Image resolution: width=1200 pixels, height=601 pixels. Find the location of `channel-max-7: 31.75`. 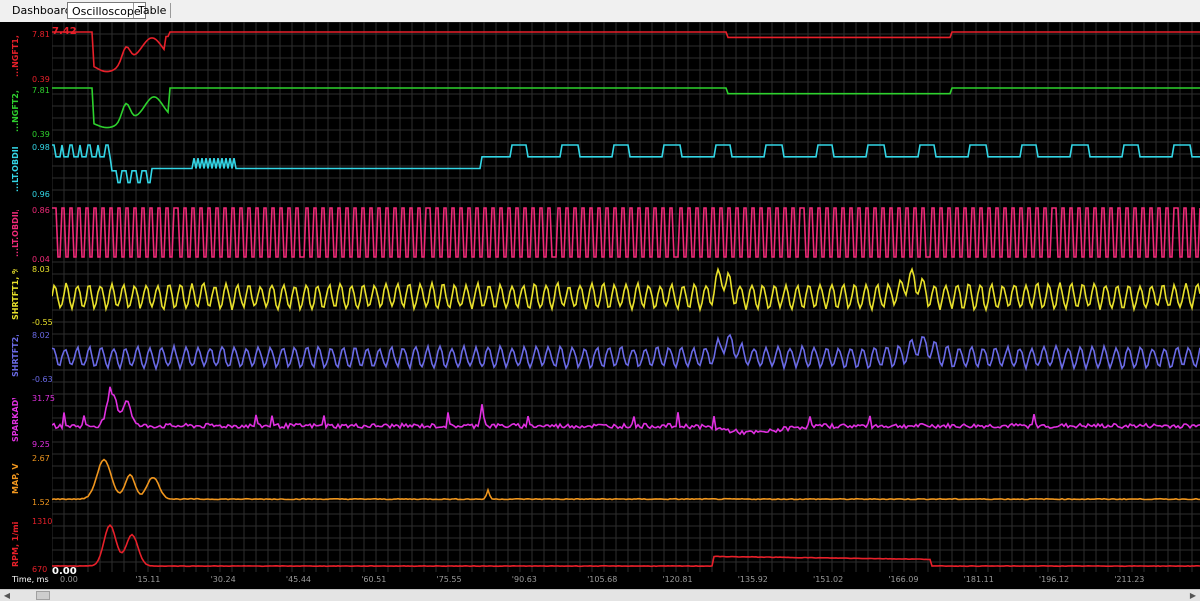

channel-max-7: 31.75 is located at coordinates (43, 398).